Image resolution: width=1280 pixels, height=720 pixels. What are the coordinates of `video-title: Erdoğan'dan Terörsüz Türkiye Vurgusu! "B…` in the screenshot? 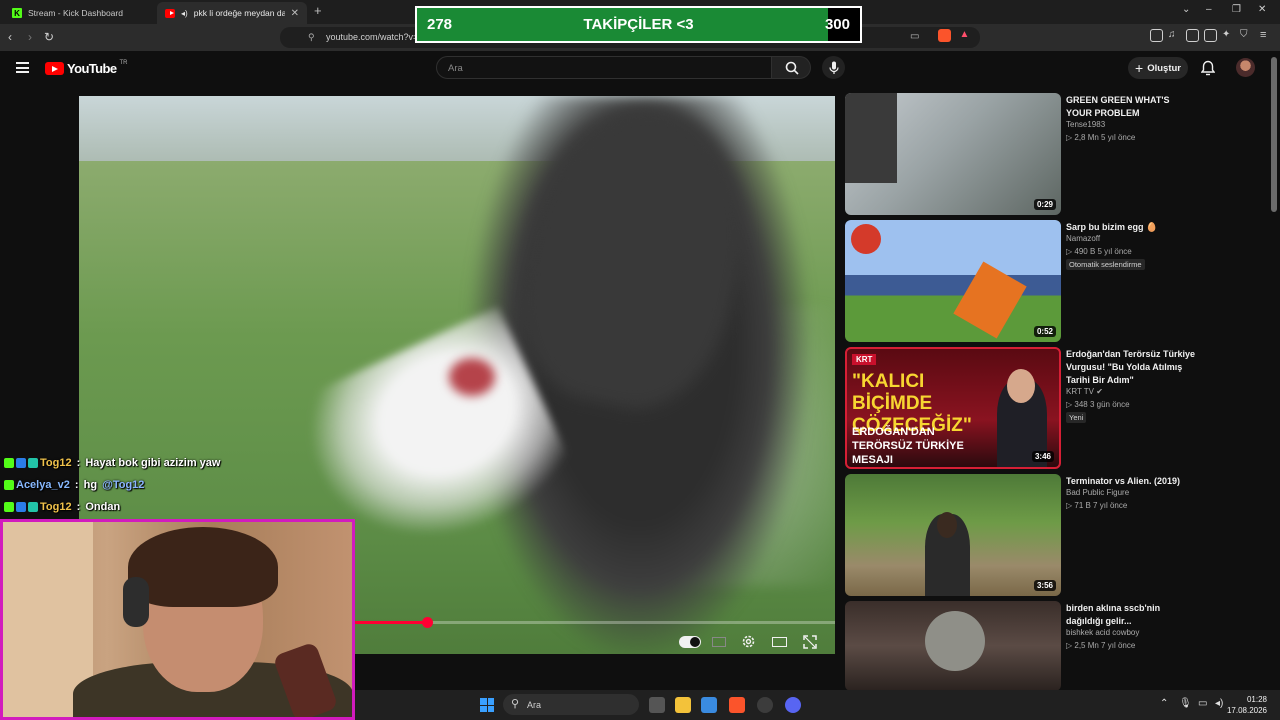 It's located at (1131, 367).